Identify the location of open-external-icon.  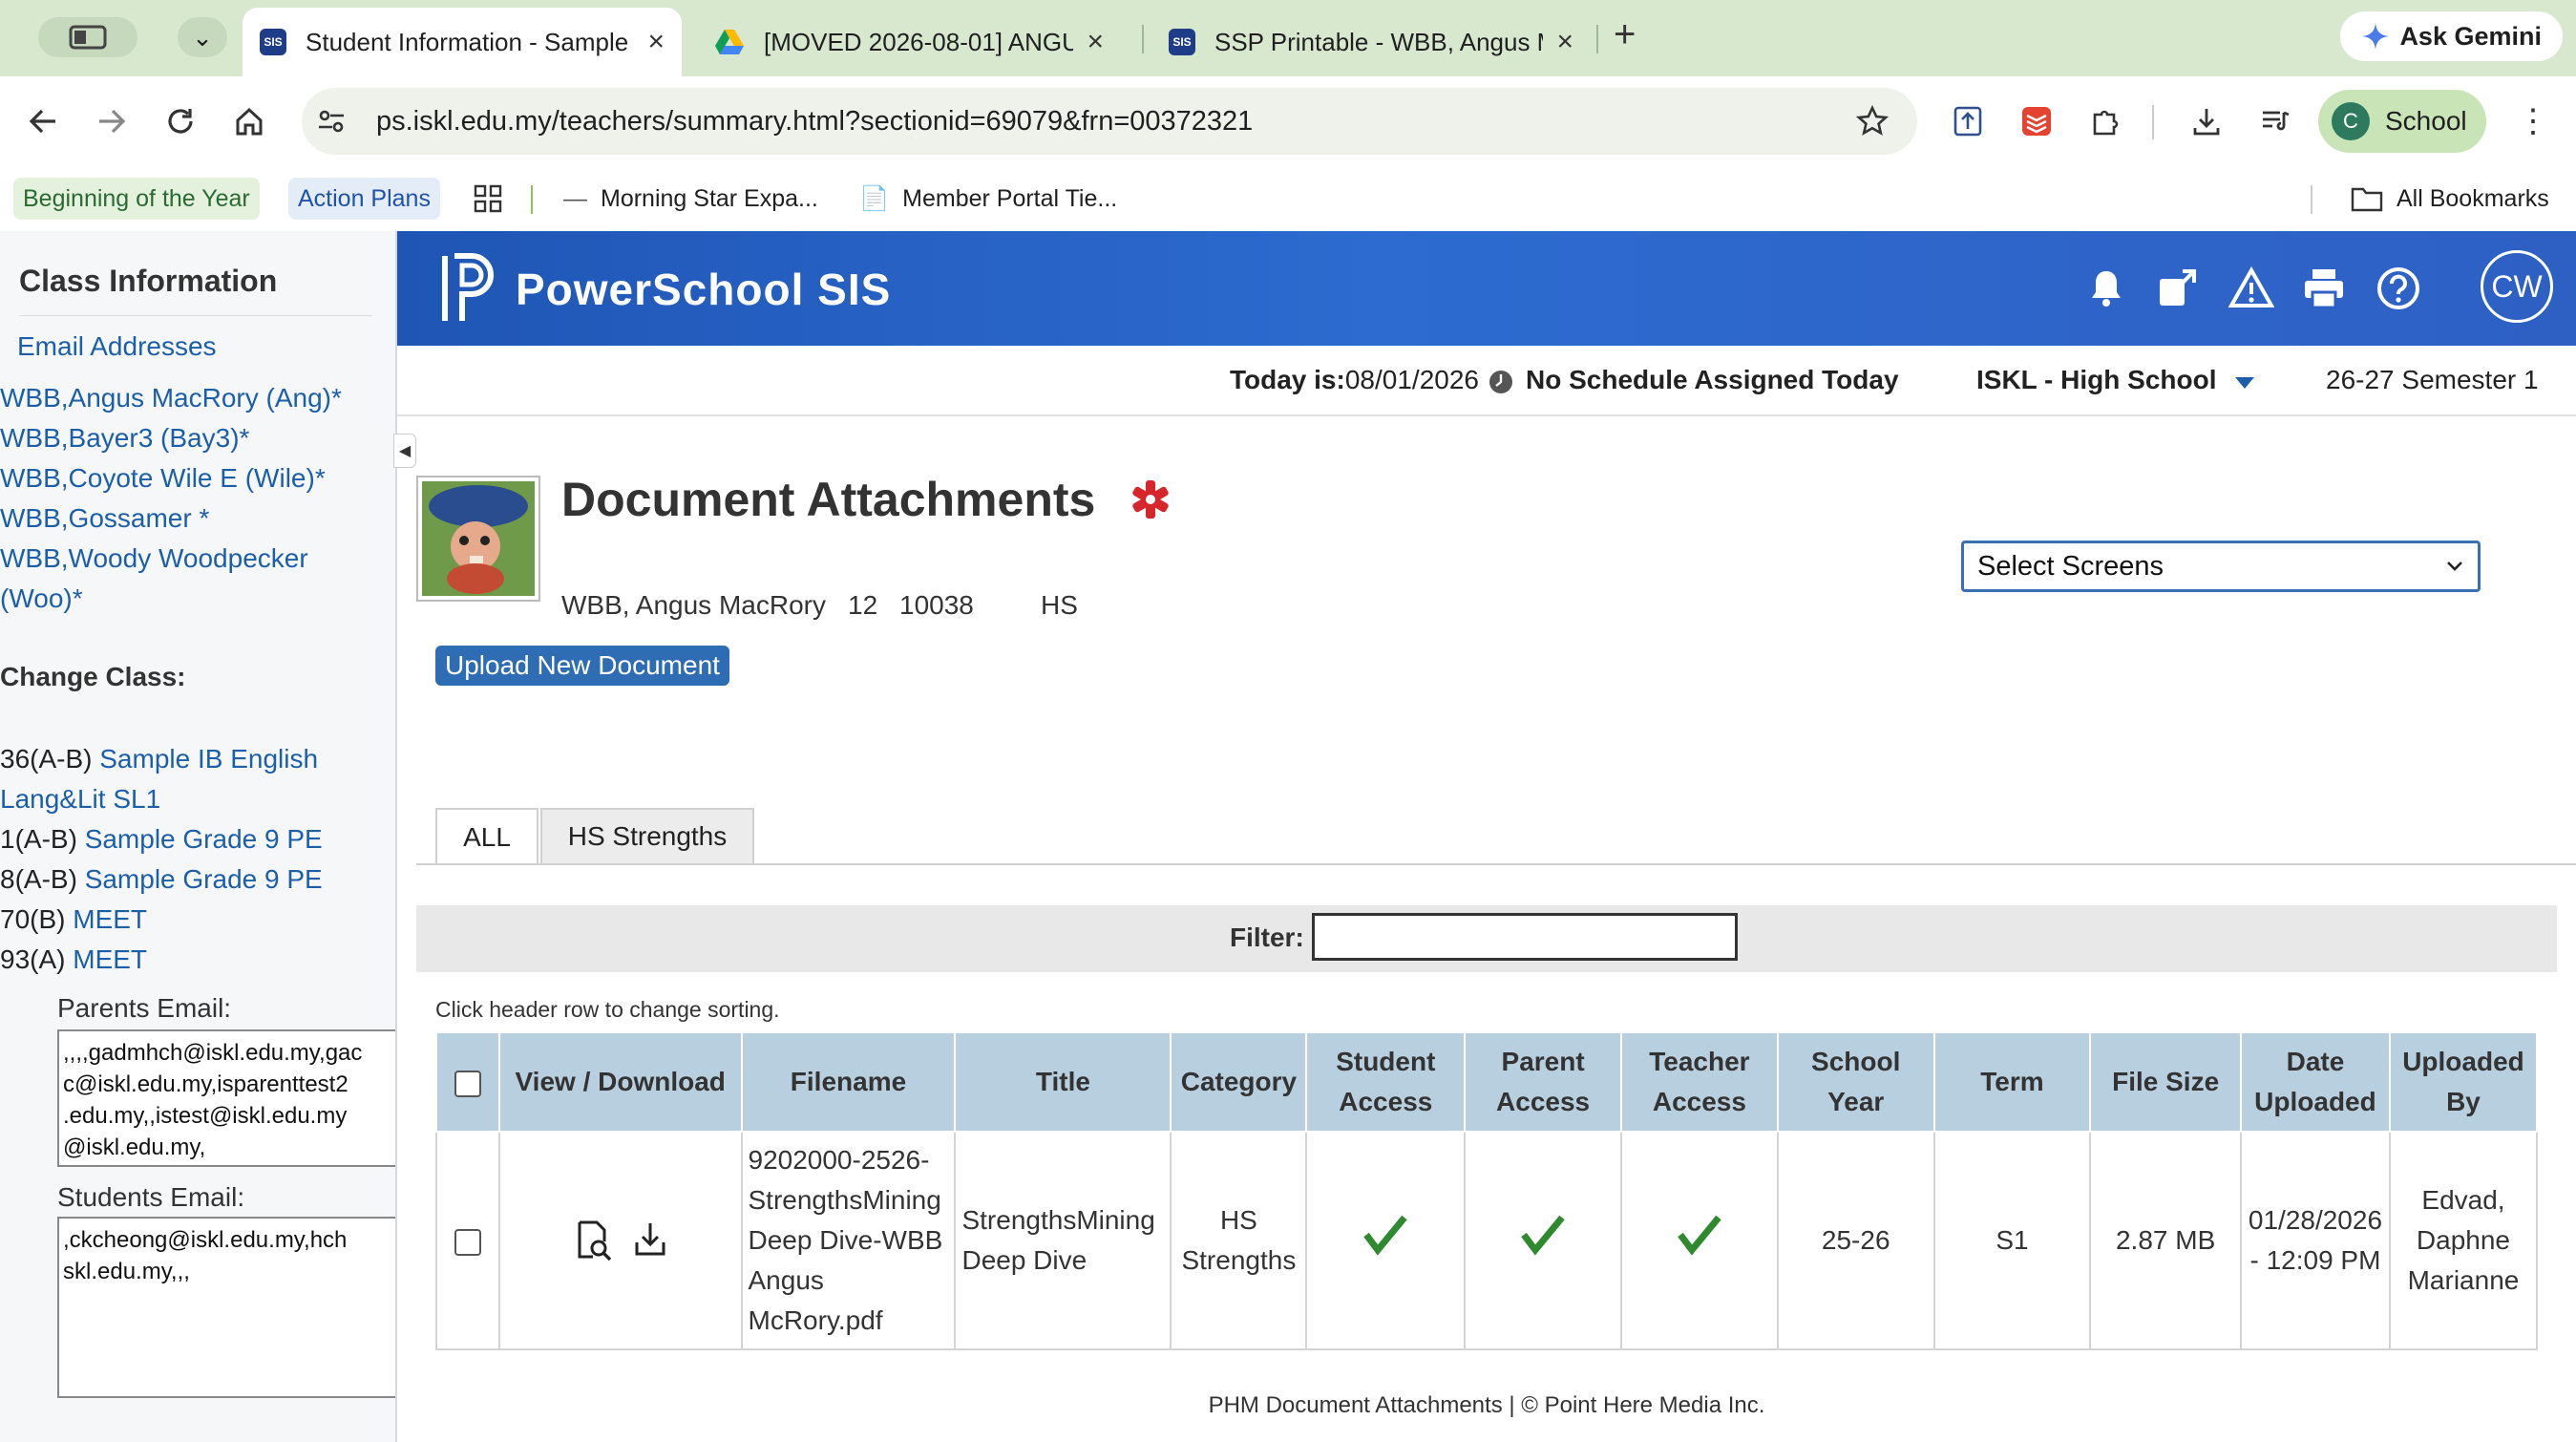
(2177, 288).